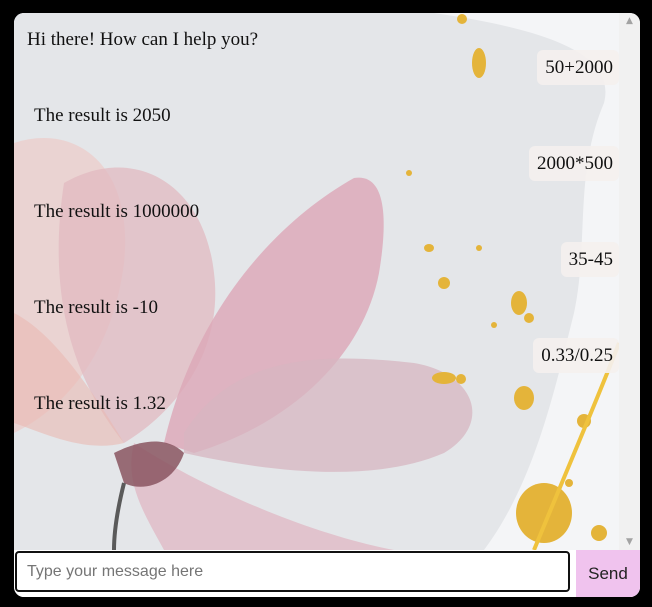 Image resolution: width=652 pixels, height=607 pixels. I want to click on scroll-down-arrow-icon: ▼, so click(629, 542).